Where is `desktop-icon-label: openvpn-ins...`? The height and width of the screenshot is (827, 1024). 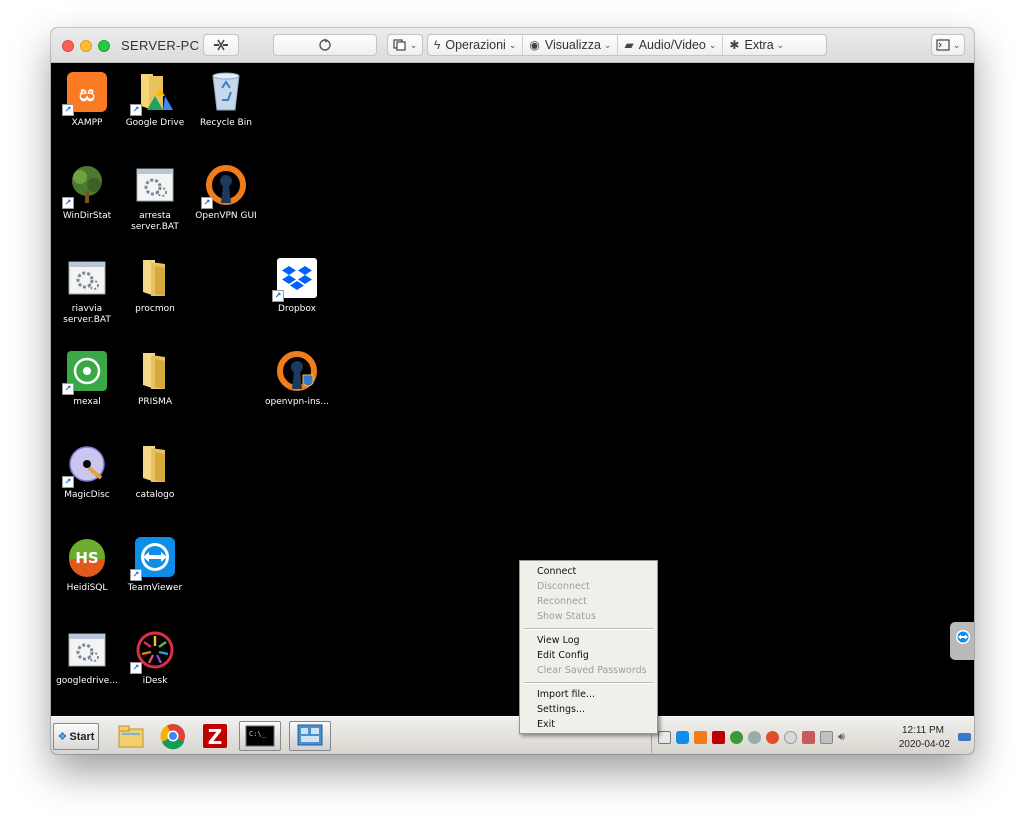 desktop-icon-label: openvpn-ins... is located at coordinates (297, 402).